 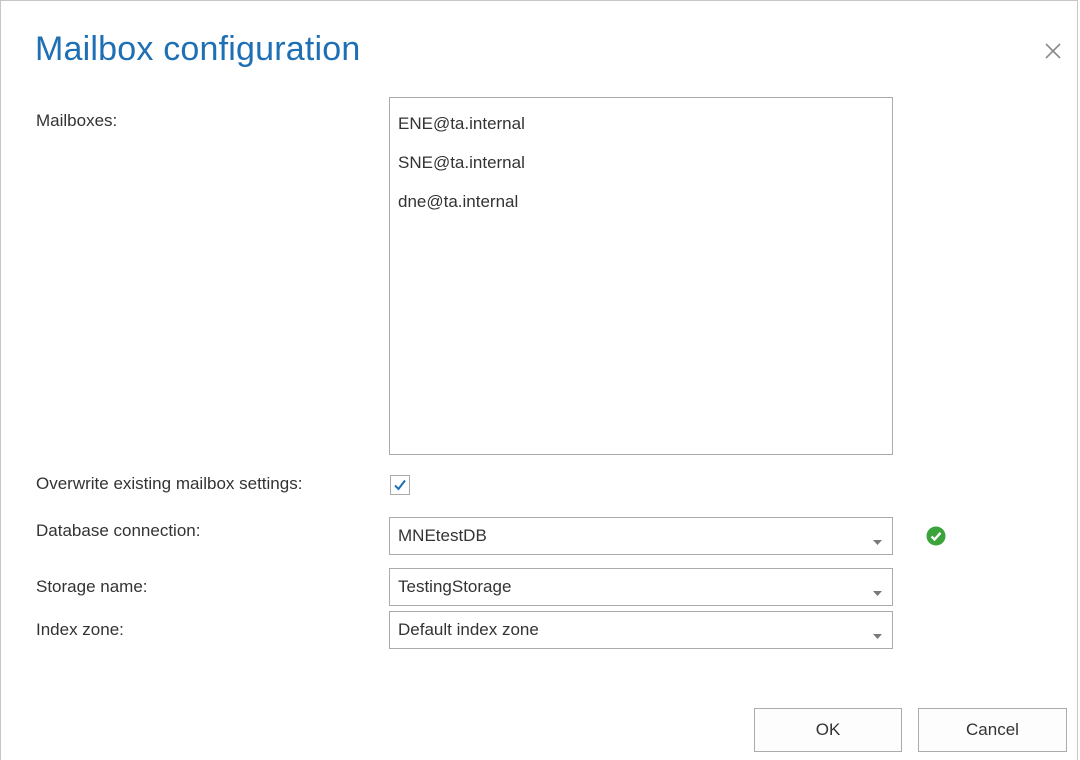 I want to click on mailboxes-label: Mailboxes:, so click(x=77, y=120).